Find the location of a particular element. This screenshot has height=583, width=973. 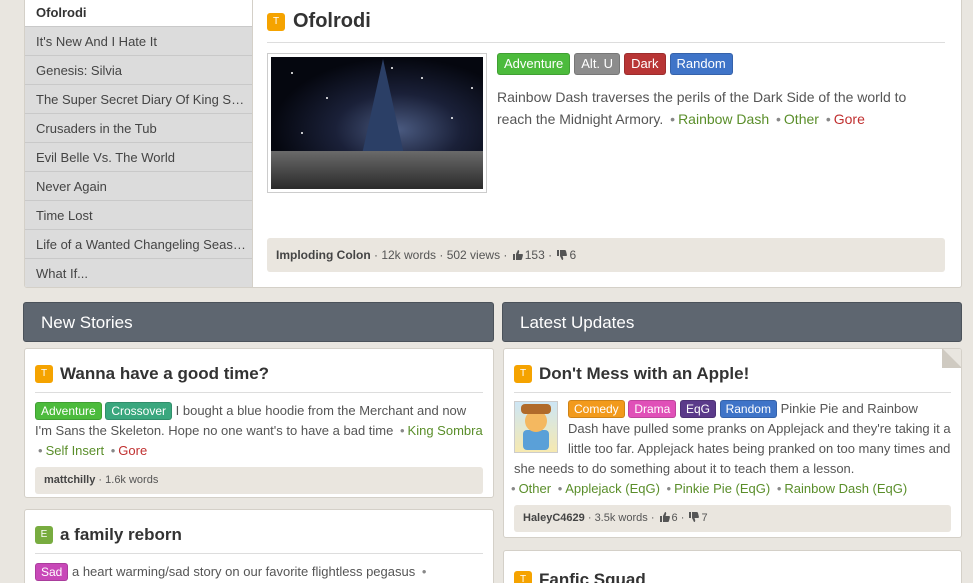

tag-eqg: EqG is located at coordinates (697, 409).